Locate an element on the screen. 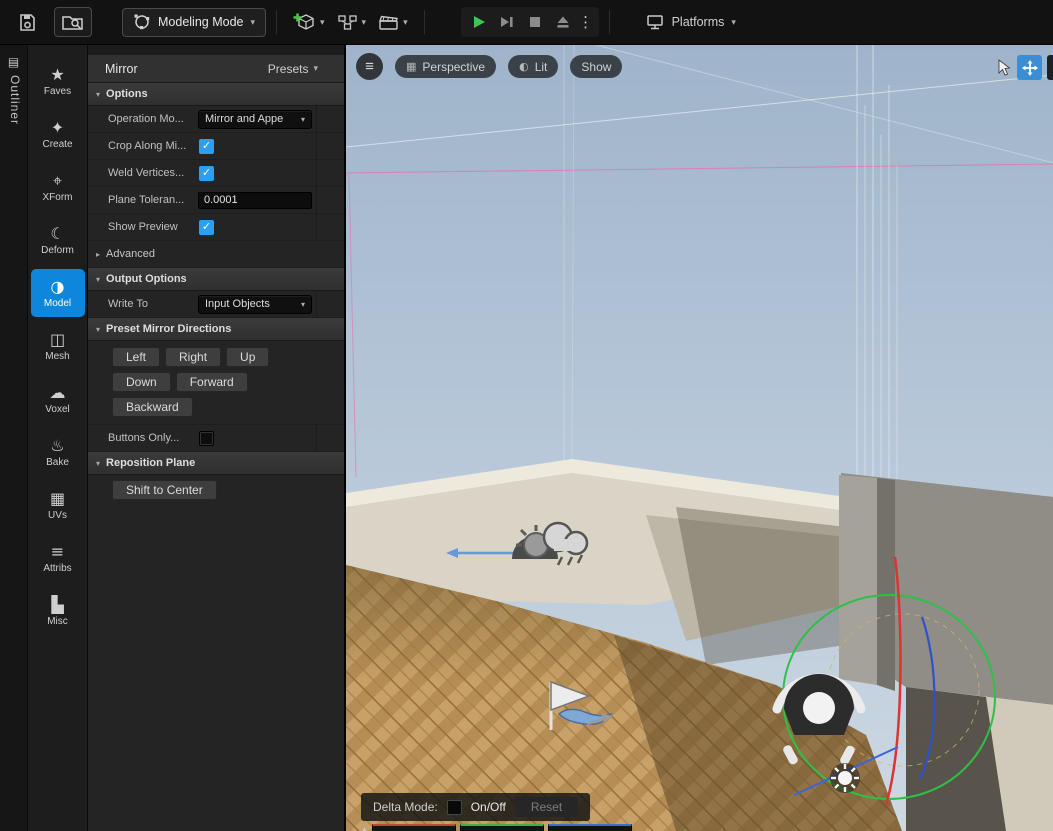 This screenshot has width=1053, height=831. delta-reset-button: Reset is located at coordinates (546, 807).